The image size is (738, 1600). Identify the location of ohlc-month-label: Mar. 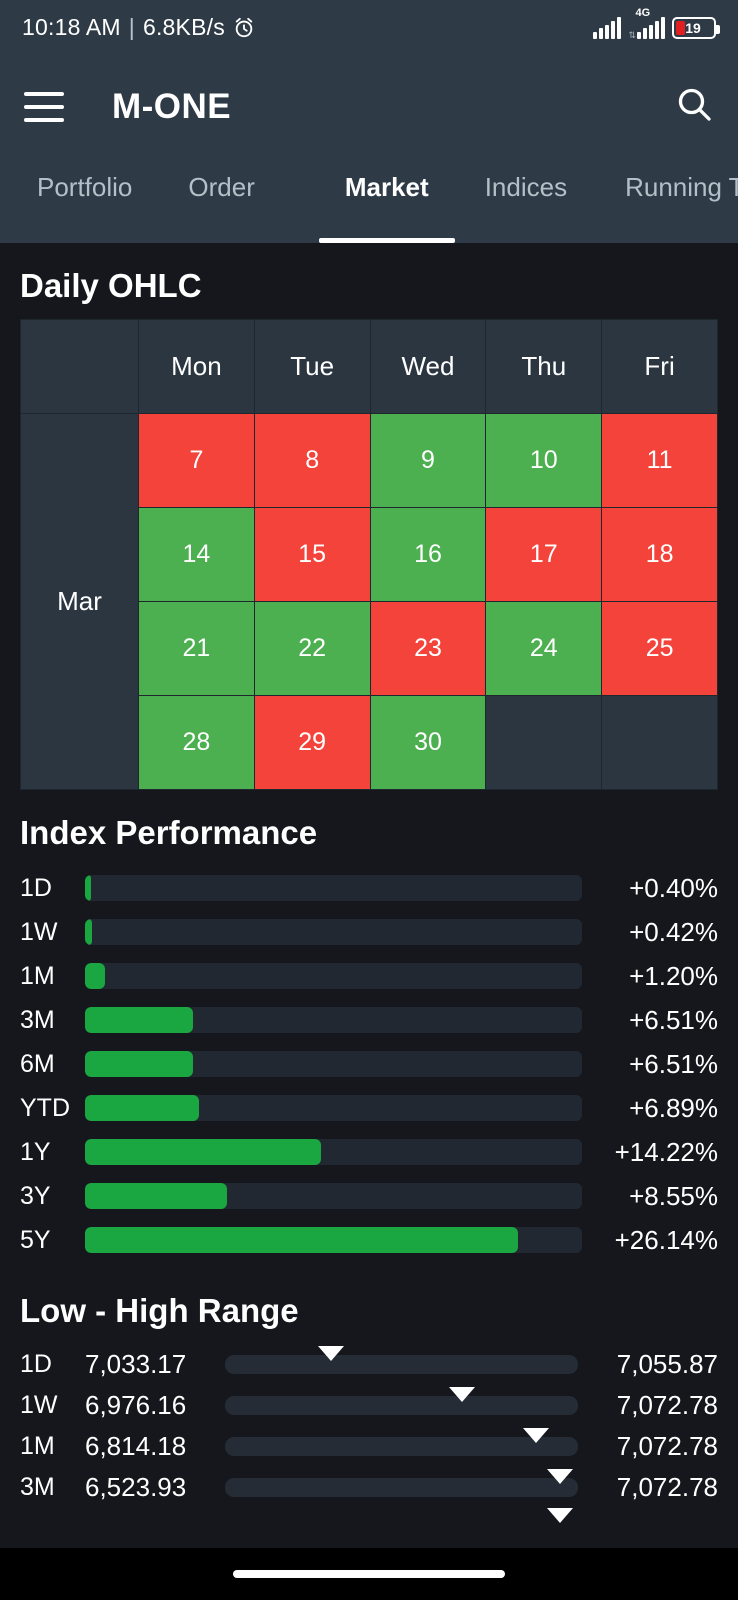
(79, 601).